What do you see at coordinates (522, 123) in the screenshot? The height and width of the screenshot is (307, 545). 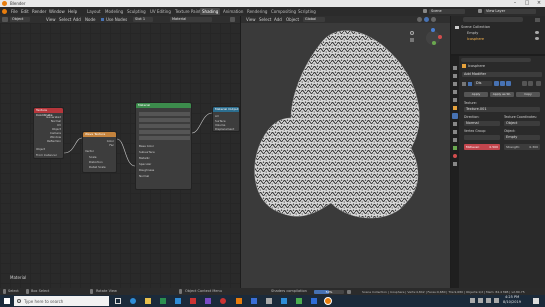 I see `texture-coords-dropdown: Object` at bounding box center [522, 123].